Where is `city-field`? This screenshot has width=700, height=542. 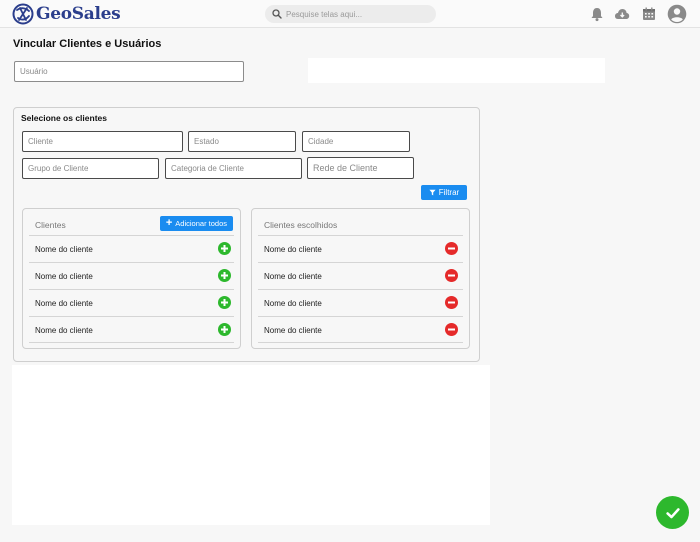 city-field is located at coordinates (356, 141).